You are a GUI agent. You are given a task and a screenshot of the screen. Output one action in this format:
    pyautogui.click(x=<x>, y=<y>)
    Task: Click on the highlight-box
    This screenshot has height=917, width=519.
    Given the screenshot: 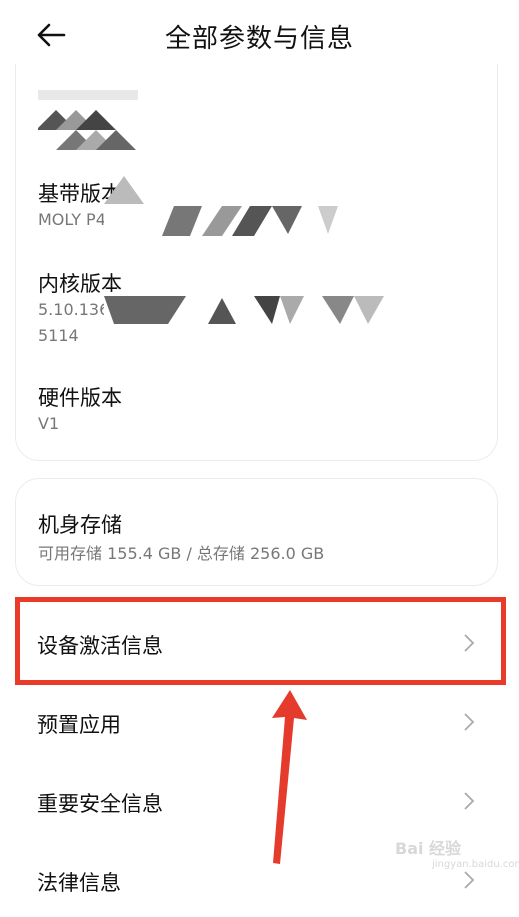 What is the action you would take?
    pyautogui.click(x=260, y=641)
    